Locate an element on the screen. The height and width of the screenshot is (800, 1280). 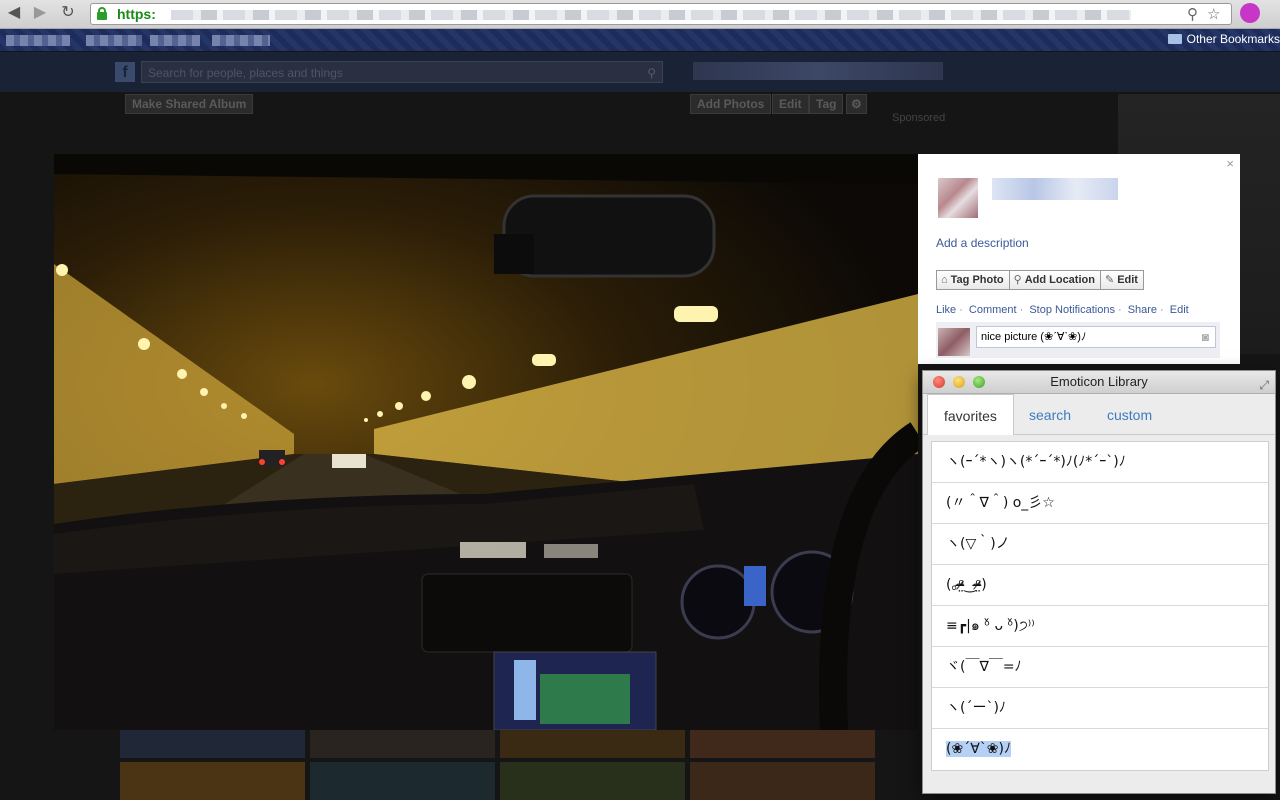
location-pin-icon: ⚲ is located at coordinates (1017, 280).